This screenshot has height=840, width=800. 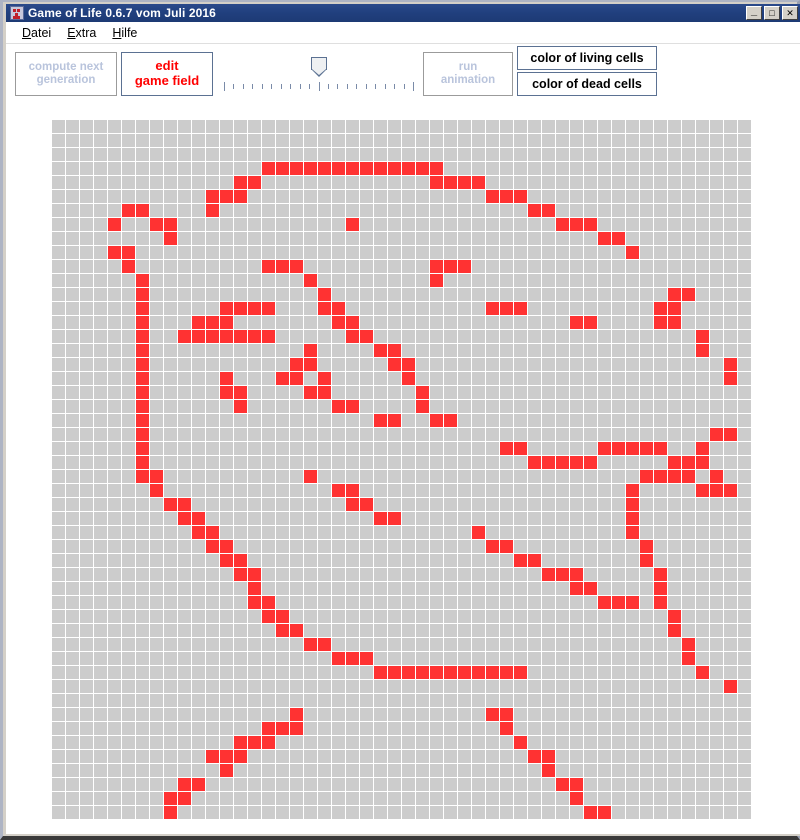 What do you see at coordinates (124, 33) in the screenshot?
I see `menu-item-hilfe: Hilfe` at bounding box center [124, 33].